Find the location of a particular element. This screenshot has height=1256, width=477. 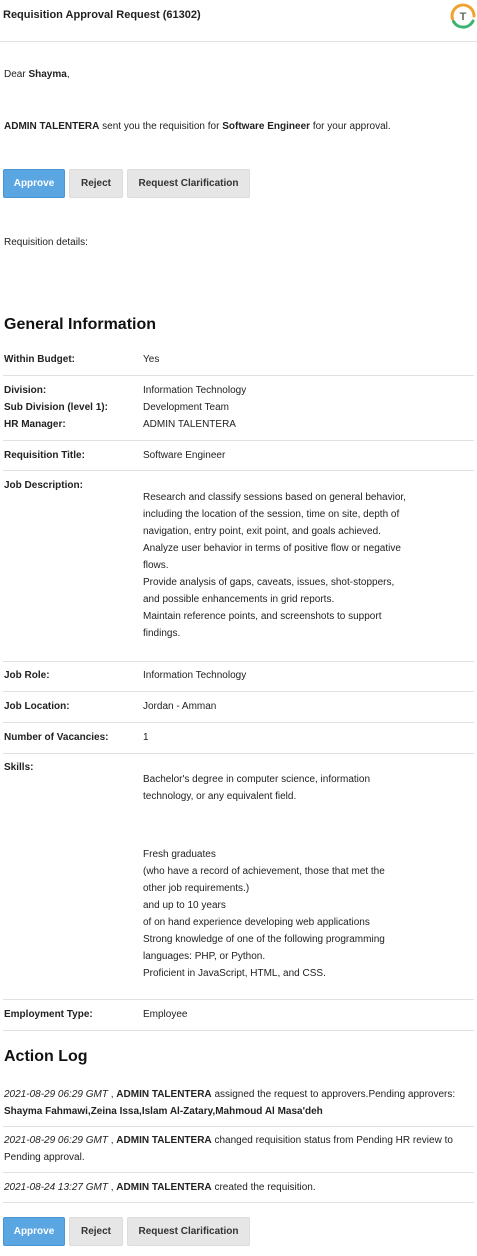

general-information-heading: General Information is located at coordinates (80, 324).